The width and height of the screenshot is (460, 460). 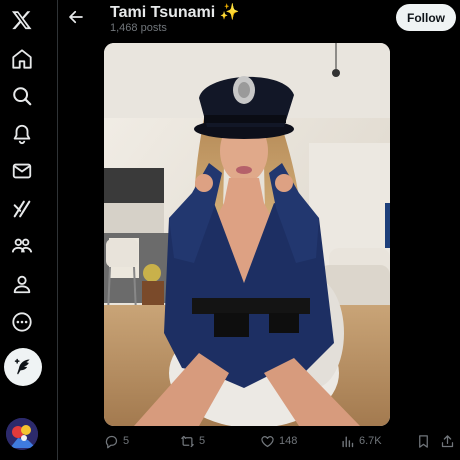 I want to click on grok-icon, so click(x=22, y=209).